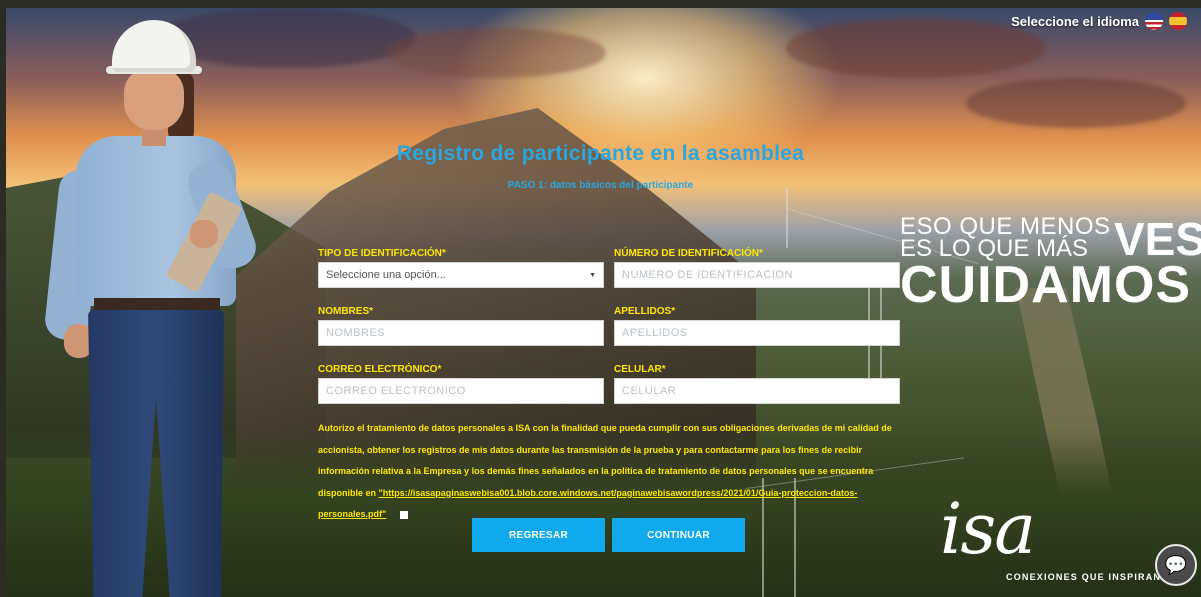 The width and height of the screenshot is (1201, 597). What do you see at coordinates (346, 311) in the screenshot?
I see `nombres-label: NOMBRES*` at bounding box center [346, 311].